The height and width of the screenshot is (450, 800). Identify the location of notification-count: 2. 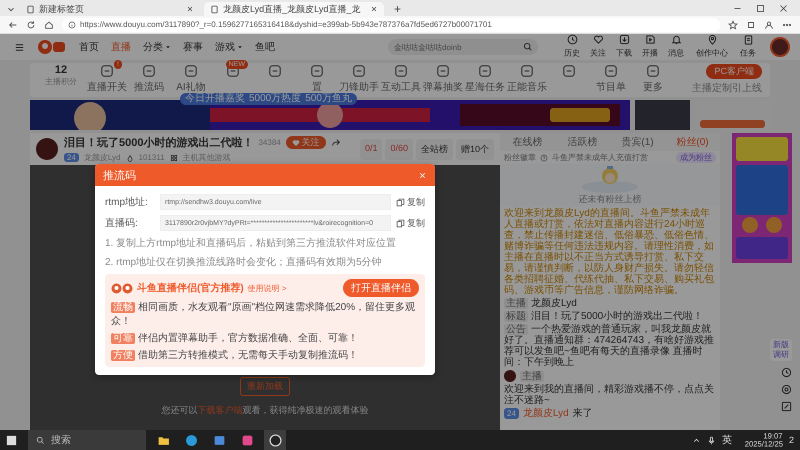
(791, 440).